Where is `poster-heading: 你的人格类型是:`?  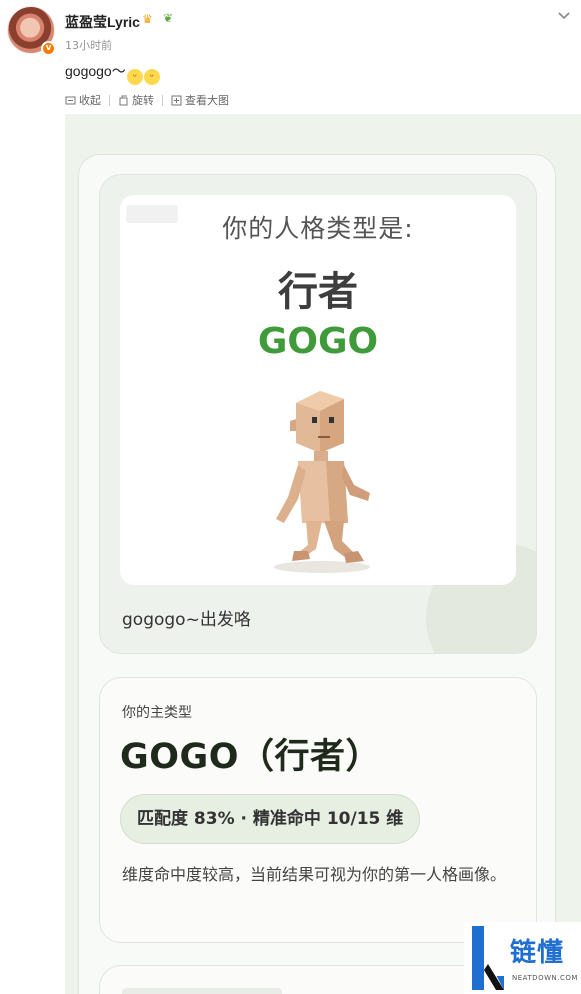
poster-heading: 你的人格类型是: is located at coordinates (318, 228).